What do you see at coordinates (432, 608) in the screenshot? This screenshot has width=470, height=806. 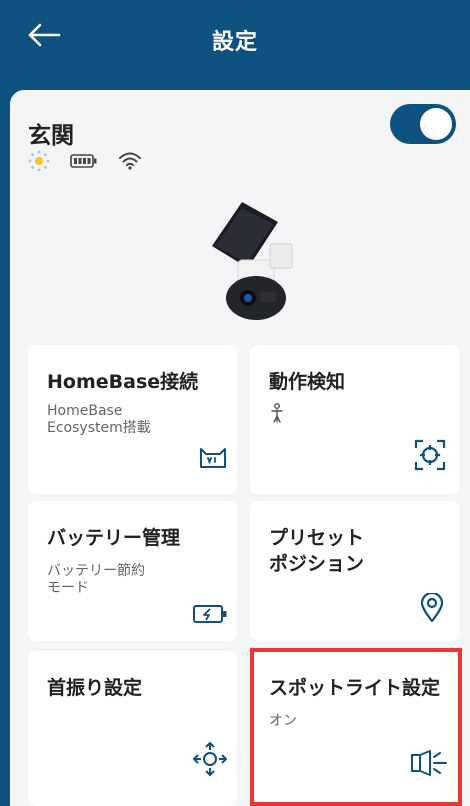 I see `location-pin-icon` at bounding box center [432, 608].